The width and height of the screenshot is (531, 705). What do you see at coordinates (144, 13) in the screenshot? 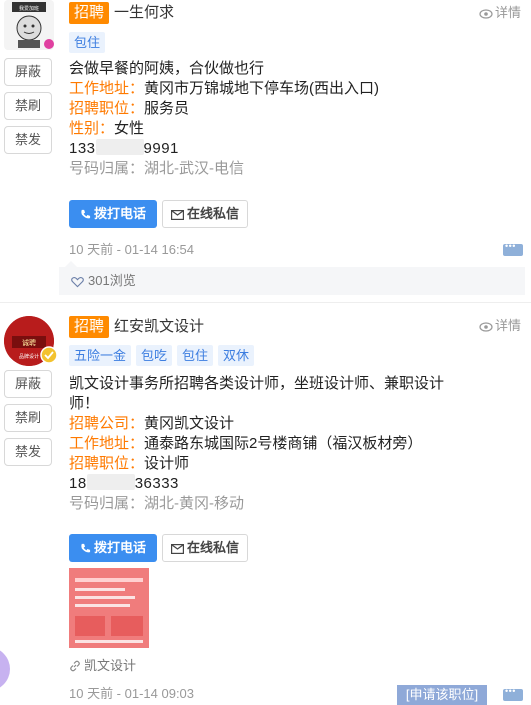
I see `author-name: 一生何求` at bounding box center [144, 13].